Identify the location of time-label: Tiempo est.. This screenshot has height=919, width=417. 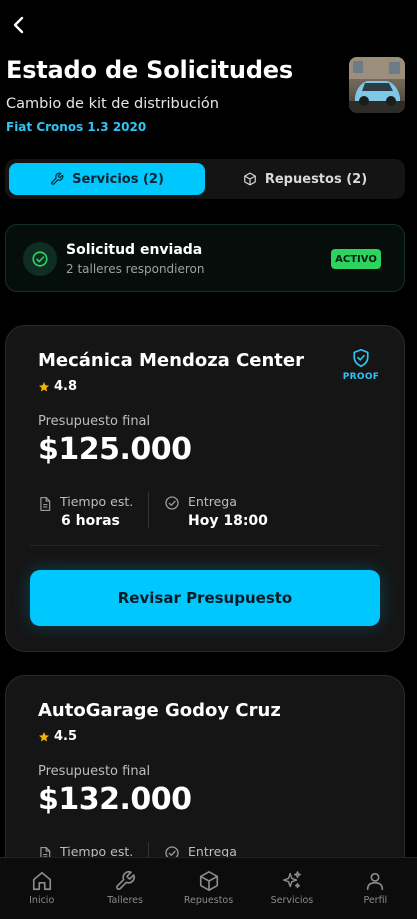
(97, 501).